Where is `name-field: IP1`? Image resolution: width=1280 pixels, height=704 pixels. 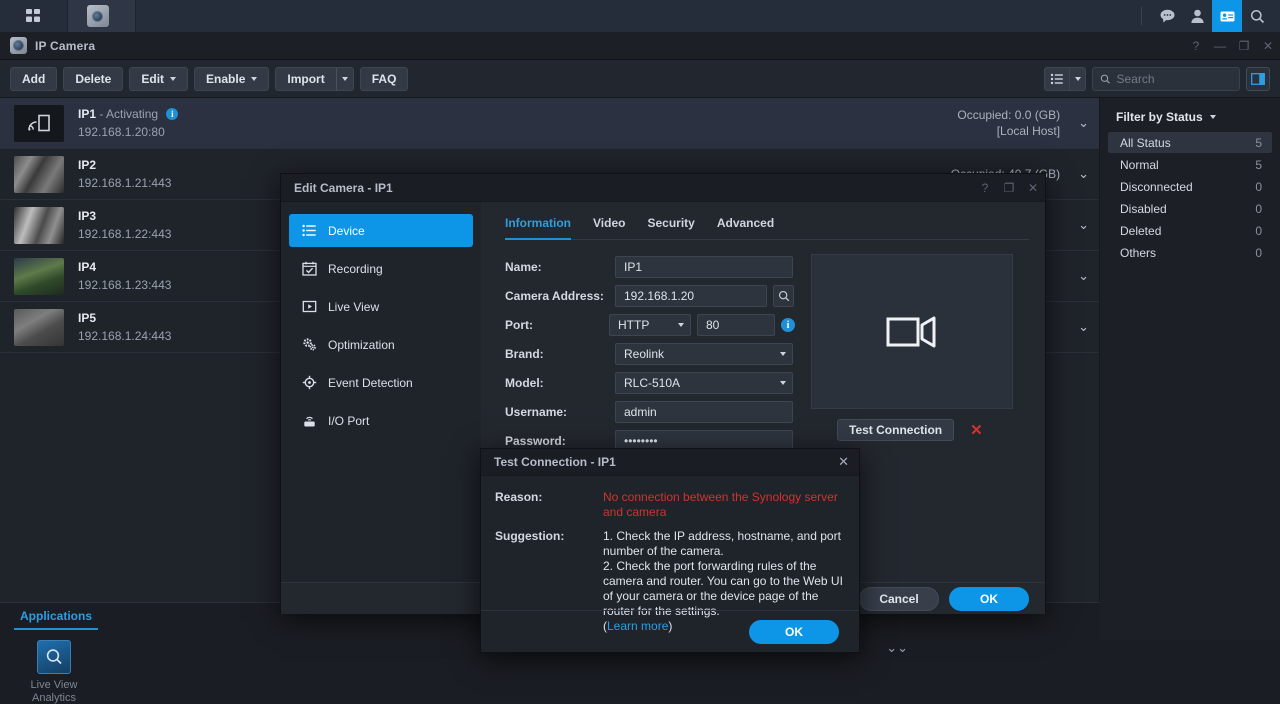 name-field: IP1 is located at coordinates (704, 267).